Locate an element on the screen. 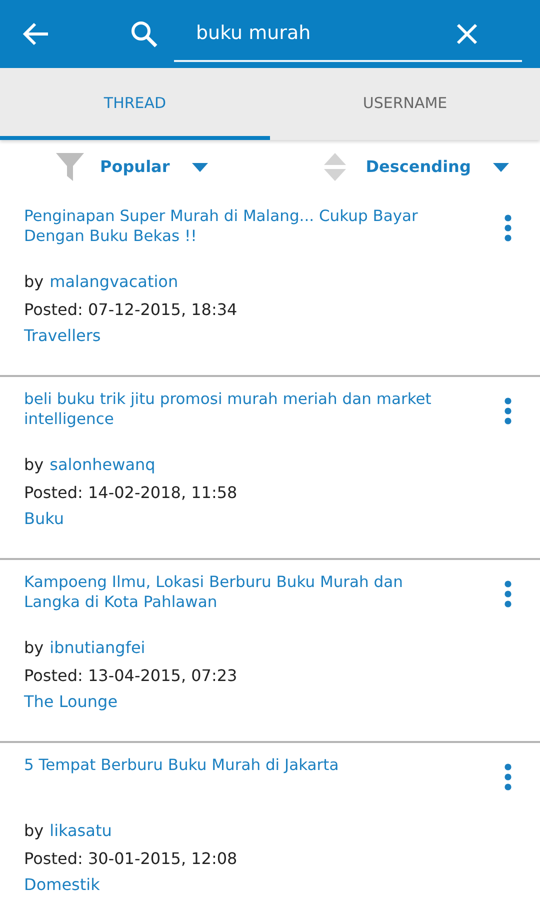  category-link: Travellers is located at coordinates (62, 336).